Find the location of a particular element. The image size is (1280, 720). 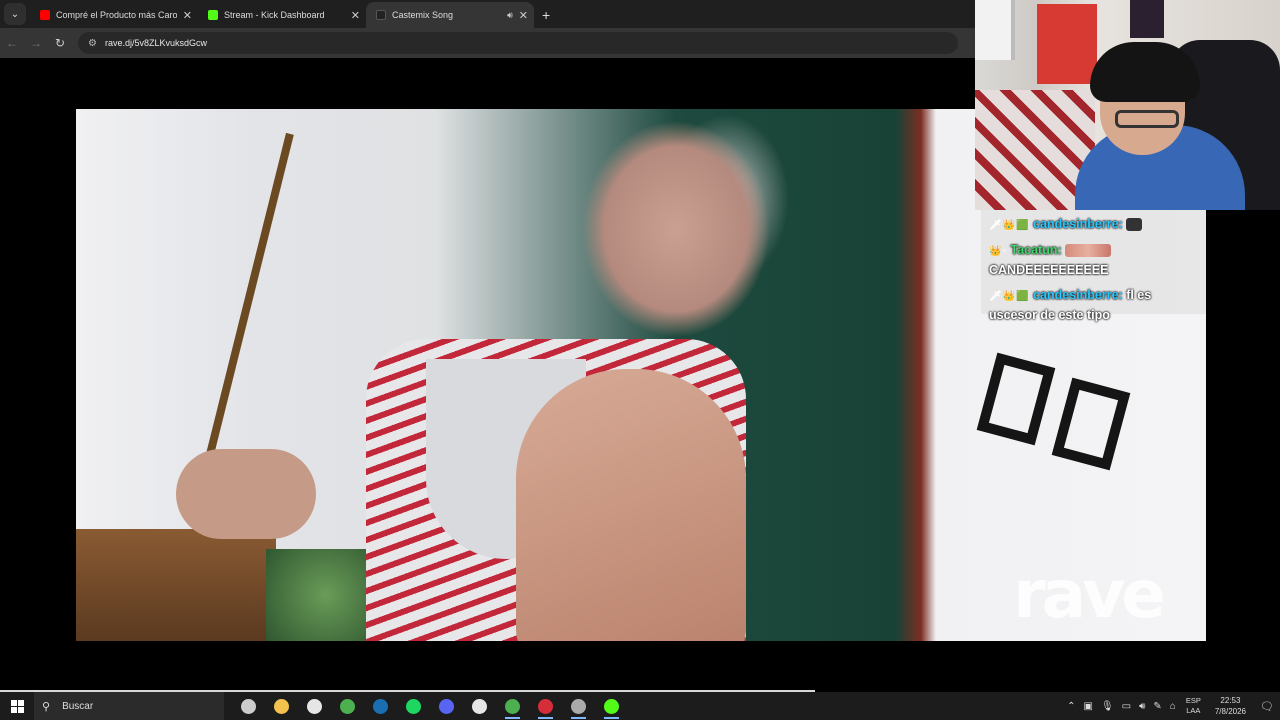

taskbar-app-discord is located at coordinates (446, 706).